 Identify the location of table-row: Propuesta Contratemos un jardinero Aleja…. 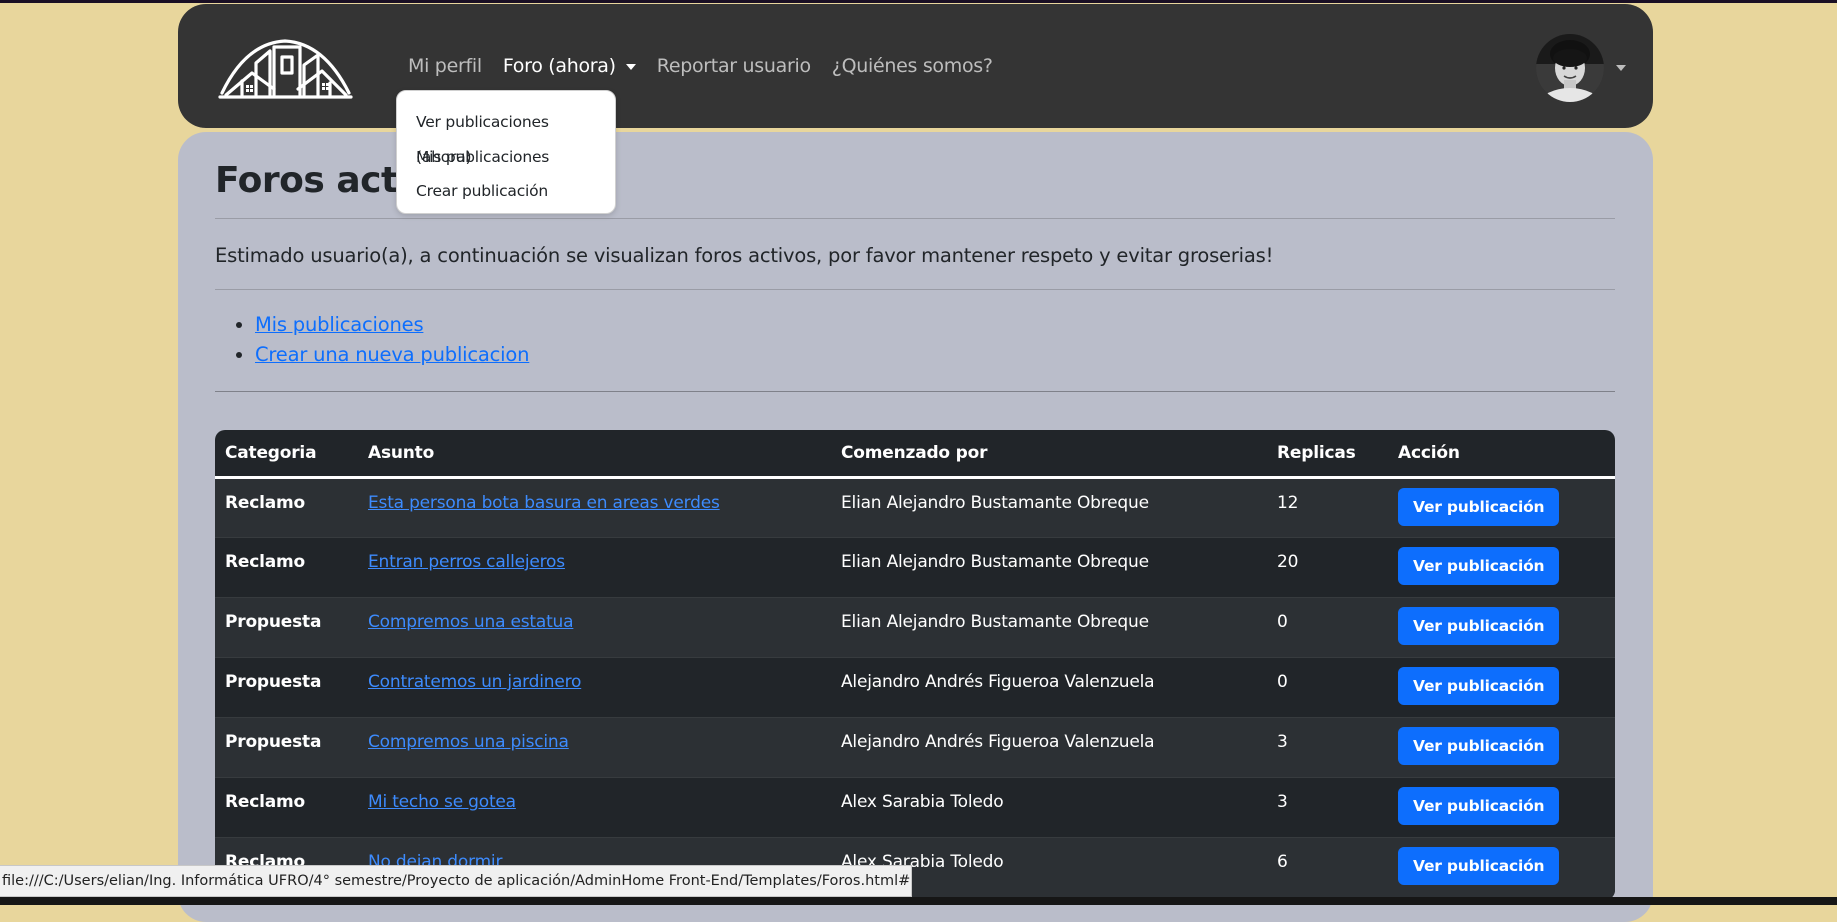
(915, 687).